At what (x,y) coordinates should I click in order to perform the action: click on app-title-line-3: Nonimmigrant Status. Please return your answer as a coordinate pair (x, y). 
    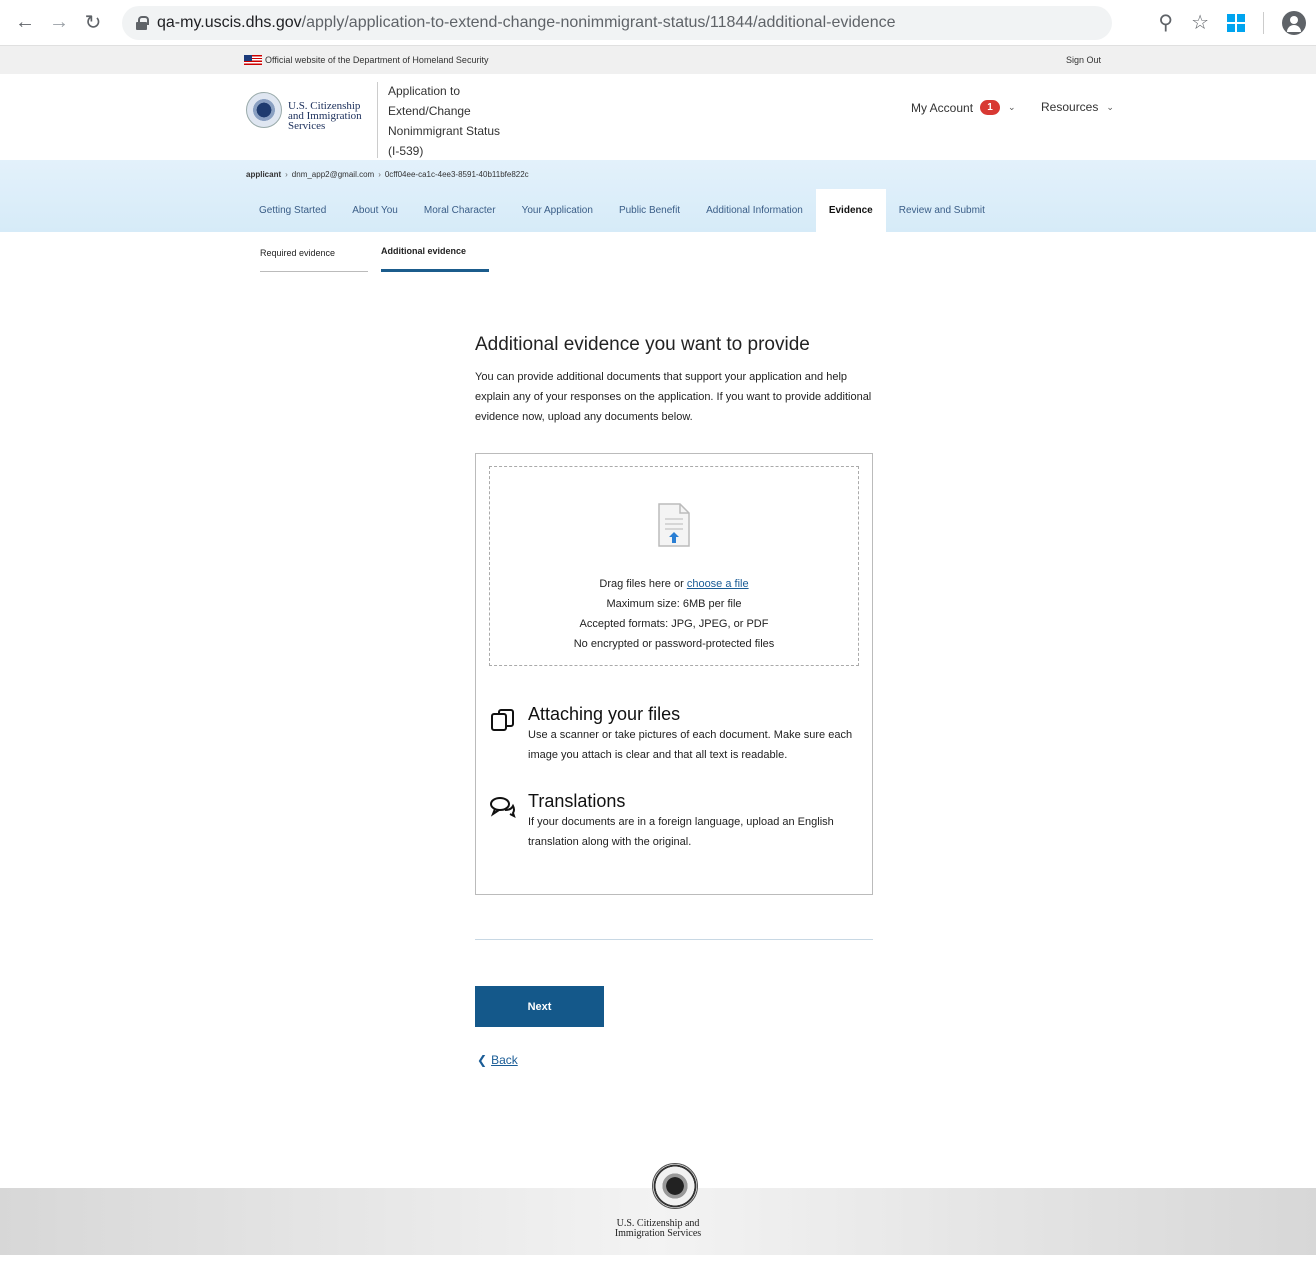
    Looking at the image, I should click on (444, 131).